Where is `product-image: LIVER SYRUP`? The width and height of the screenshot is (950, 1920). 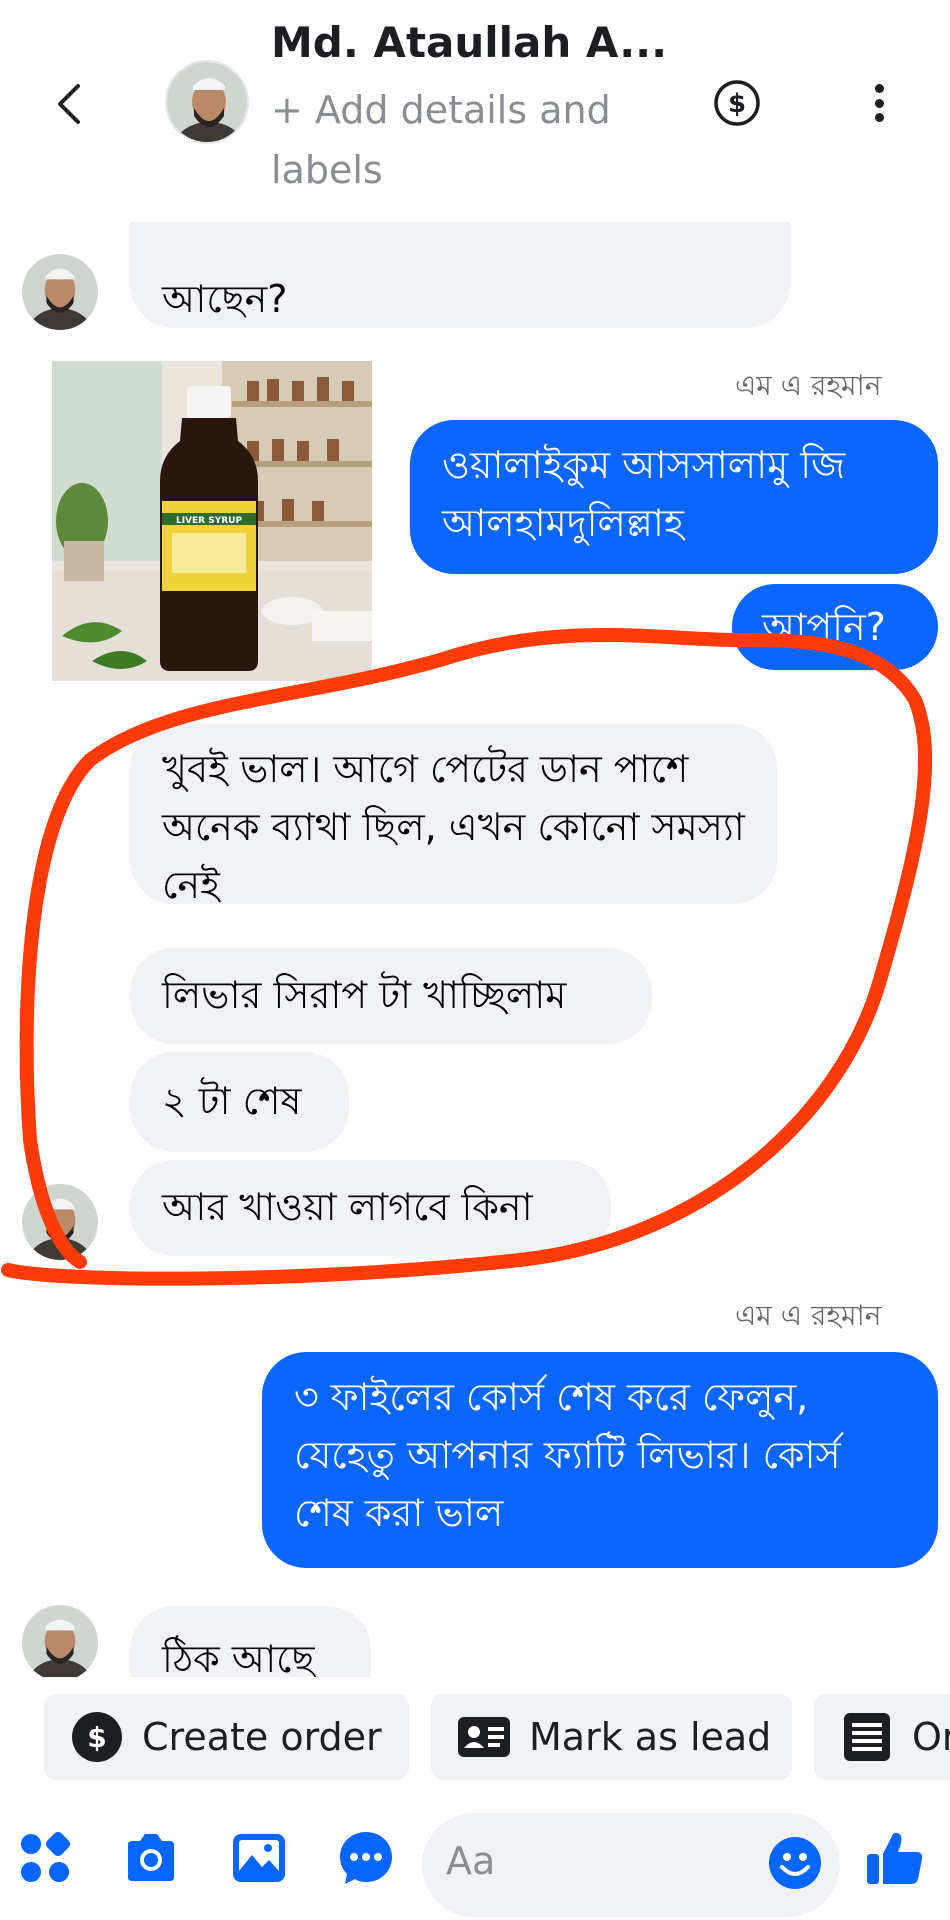 product-image: LIVER SYRUP is located at coordinates (212, 521).